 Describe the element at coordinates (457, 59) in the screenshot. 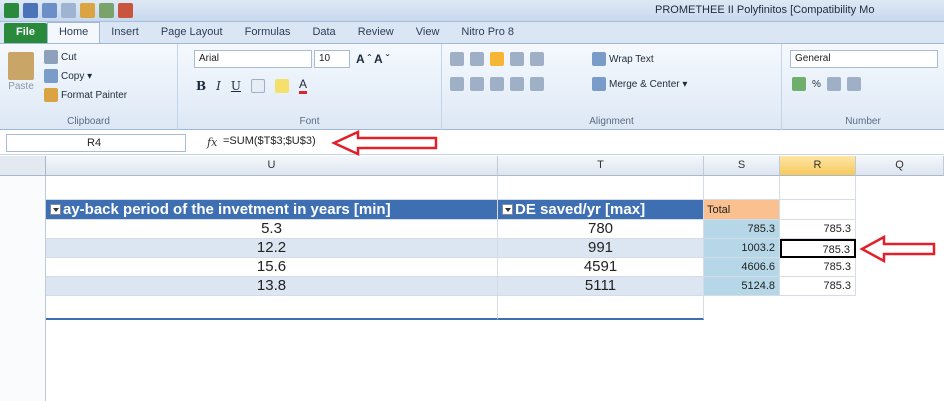

I see `align-top-icon` at that location.